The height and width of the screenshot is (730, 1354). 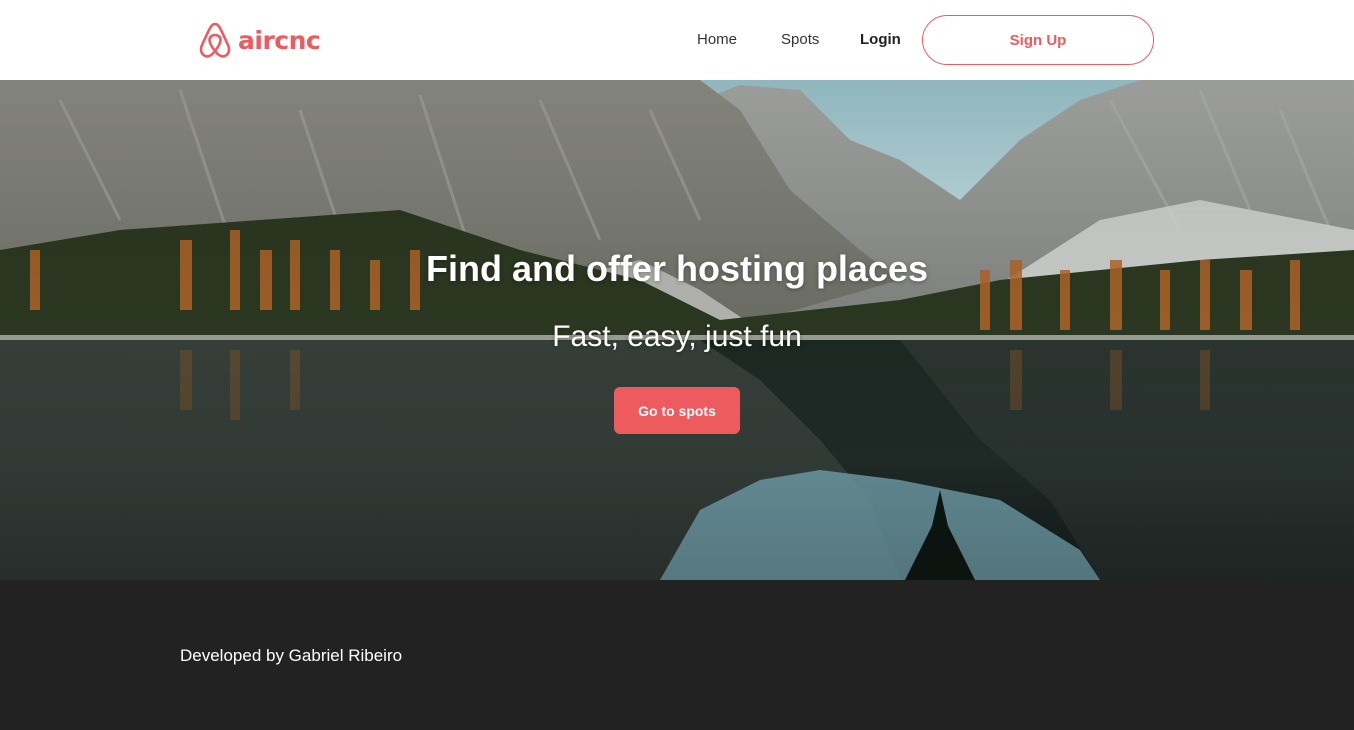 I want to click on brand-logo: aircnc, so click(x=259, y=40).